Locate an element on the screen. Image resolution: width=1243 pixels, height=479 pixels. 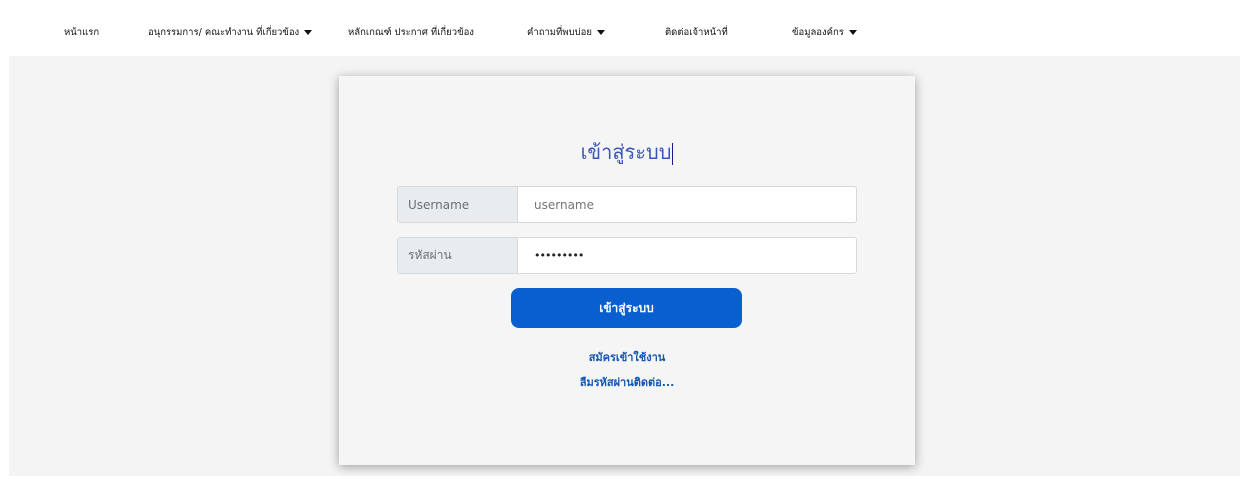
nav-item-label: หลักเกณฑ์ ประกาศ ที่เกี่ยวข้อง is located at coordinates (411, 32).